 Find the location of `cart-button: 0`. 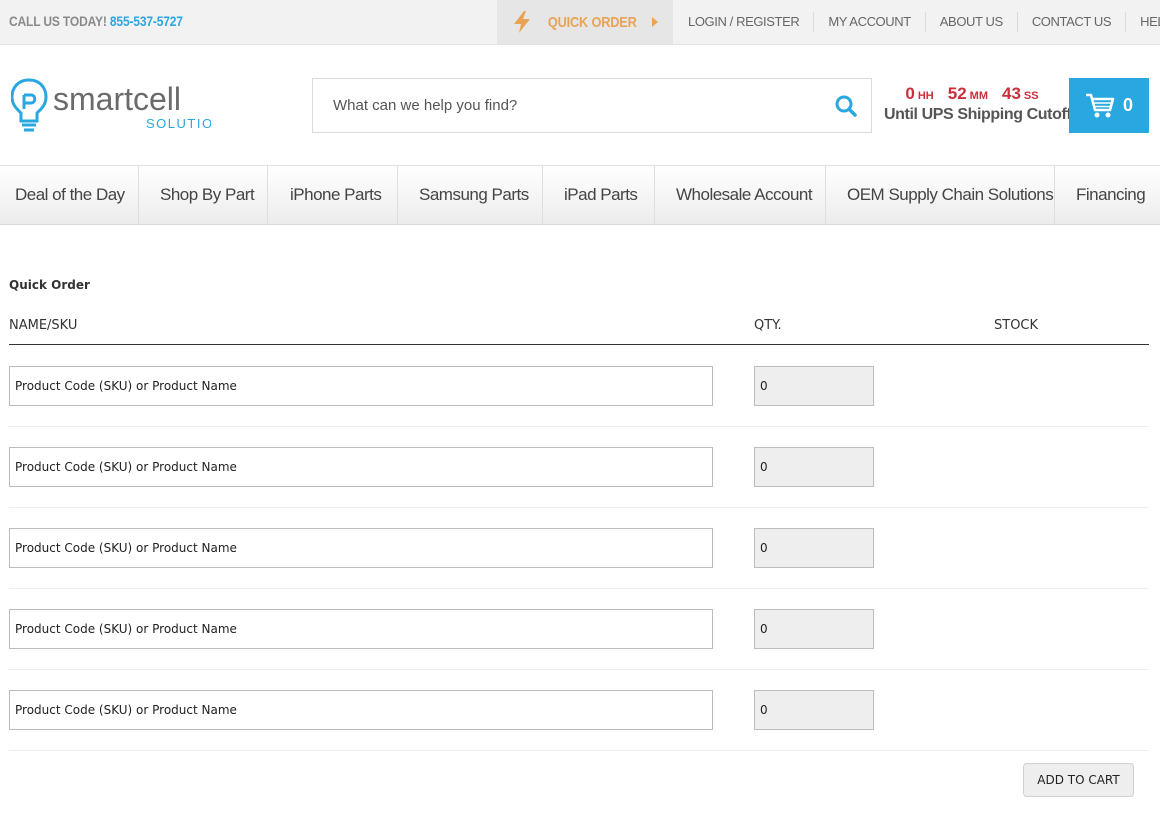

cart-button: 0 is located at coordinates (1109, 105).